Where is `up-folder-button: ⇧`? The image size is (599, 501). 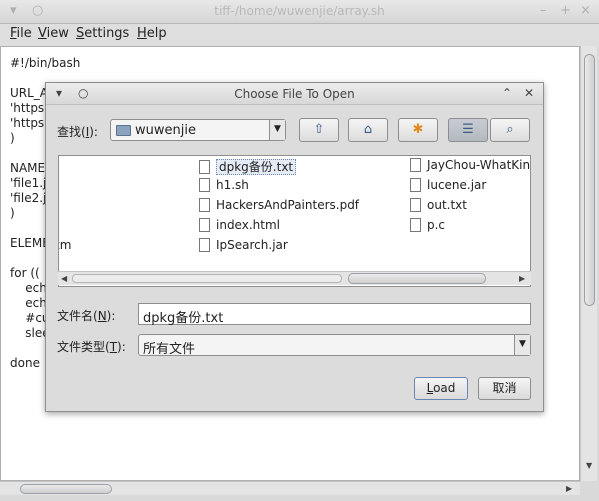 up-folder-button: ⇧ is located at coordinates (319, 130).